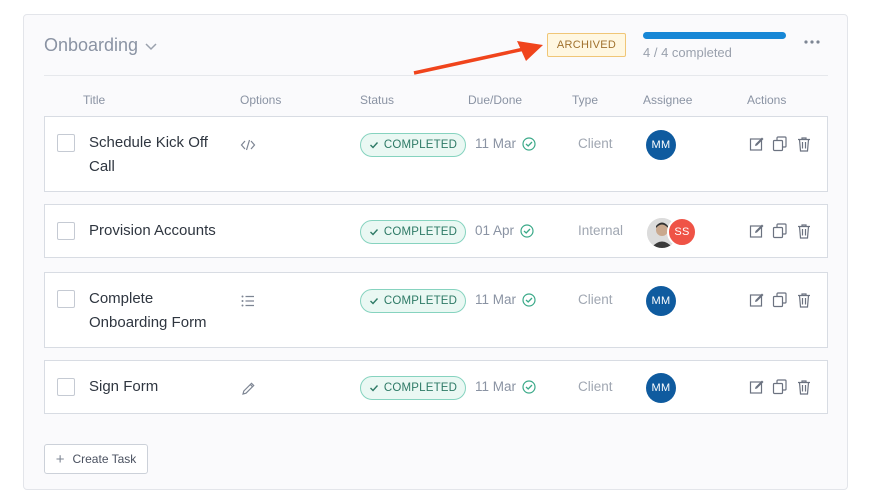 Image resolution: width=879 pixels, height=504 pixels. I want to click on avatar: SS, so click(682, 232).